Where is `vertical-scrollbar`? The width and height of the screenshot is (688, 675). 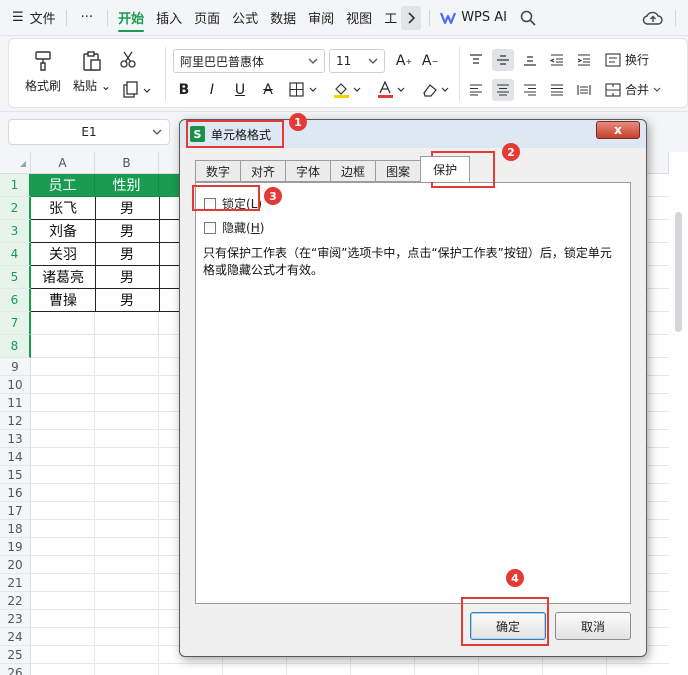
vertical-scrollbar is located at coordinates (678, 413).